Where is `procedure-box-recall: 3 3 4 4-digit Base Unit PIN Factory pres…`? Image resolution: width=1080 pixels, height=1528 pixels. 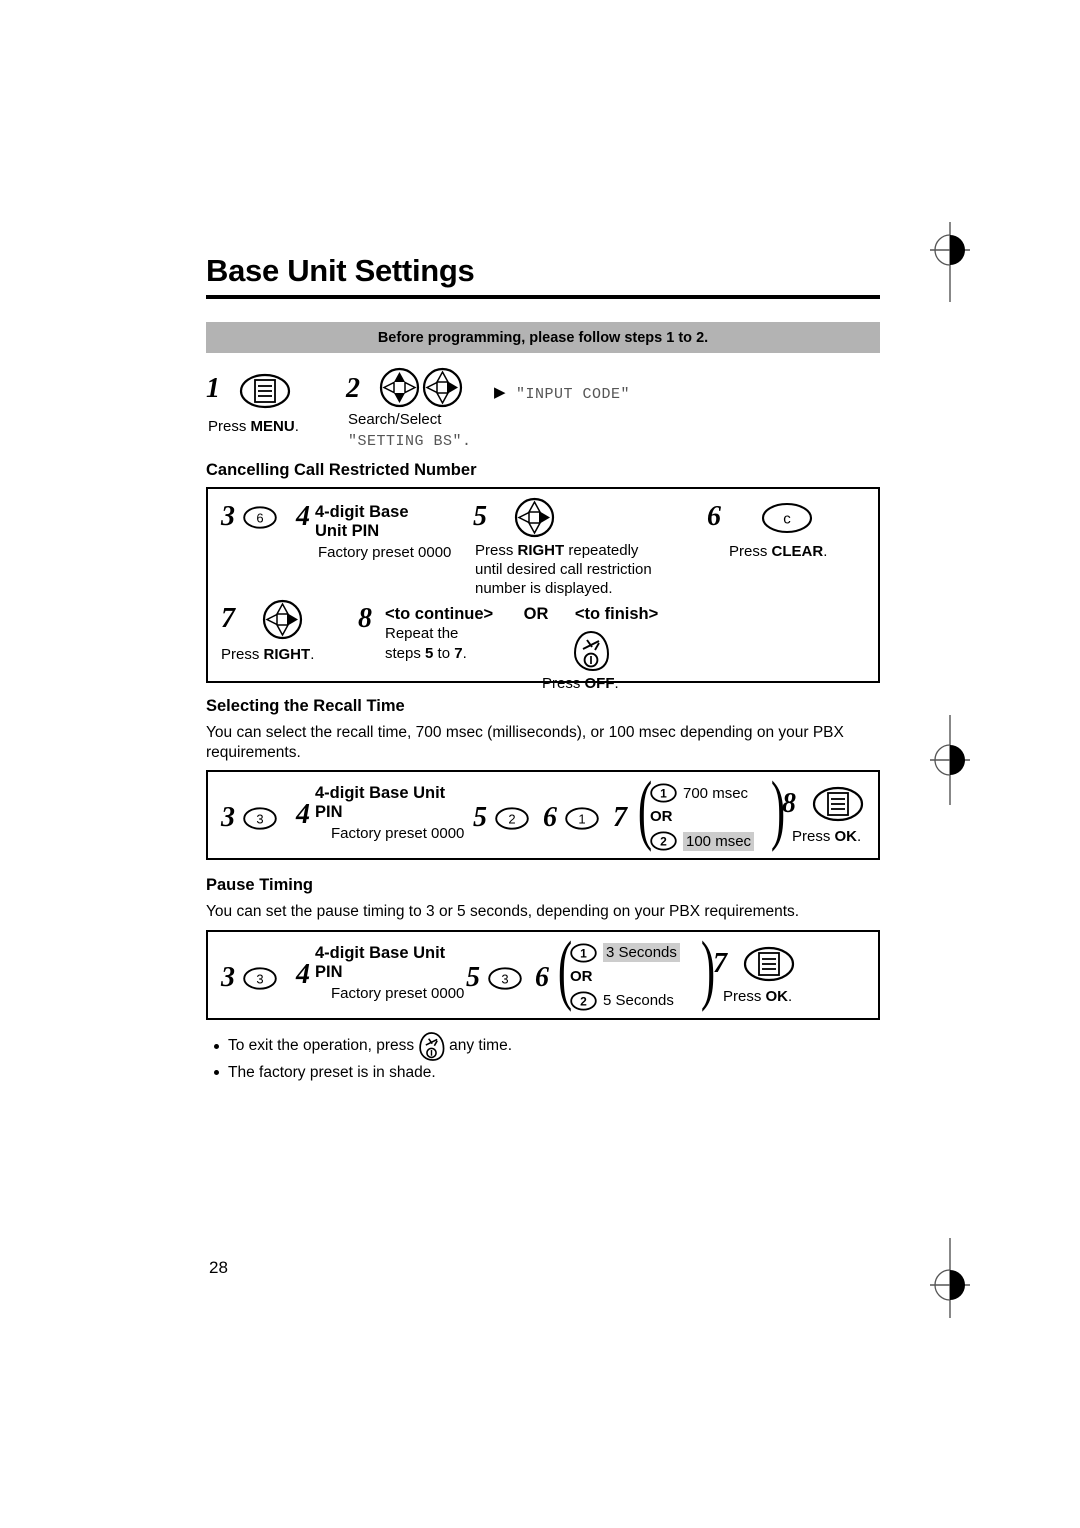
procedure-box-recall: 3 3 4 4-digit Base Unit PIN Factory pres… is located at coordinates (543, 815).